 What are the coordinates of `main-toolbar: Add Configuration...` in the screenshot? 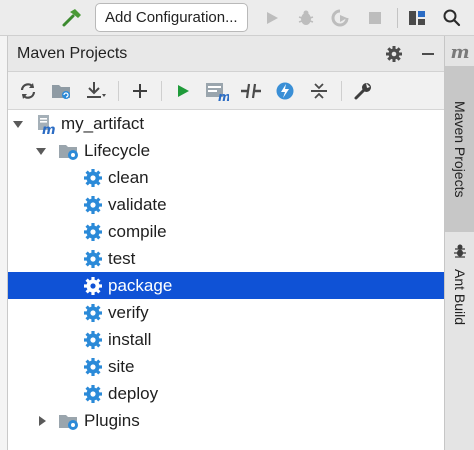 It's located at (237, 18).